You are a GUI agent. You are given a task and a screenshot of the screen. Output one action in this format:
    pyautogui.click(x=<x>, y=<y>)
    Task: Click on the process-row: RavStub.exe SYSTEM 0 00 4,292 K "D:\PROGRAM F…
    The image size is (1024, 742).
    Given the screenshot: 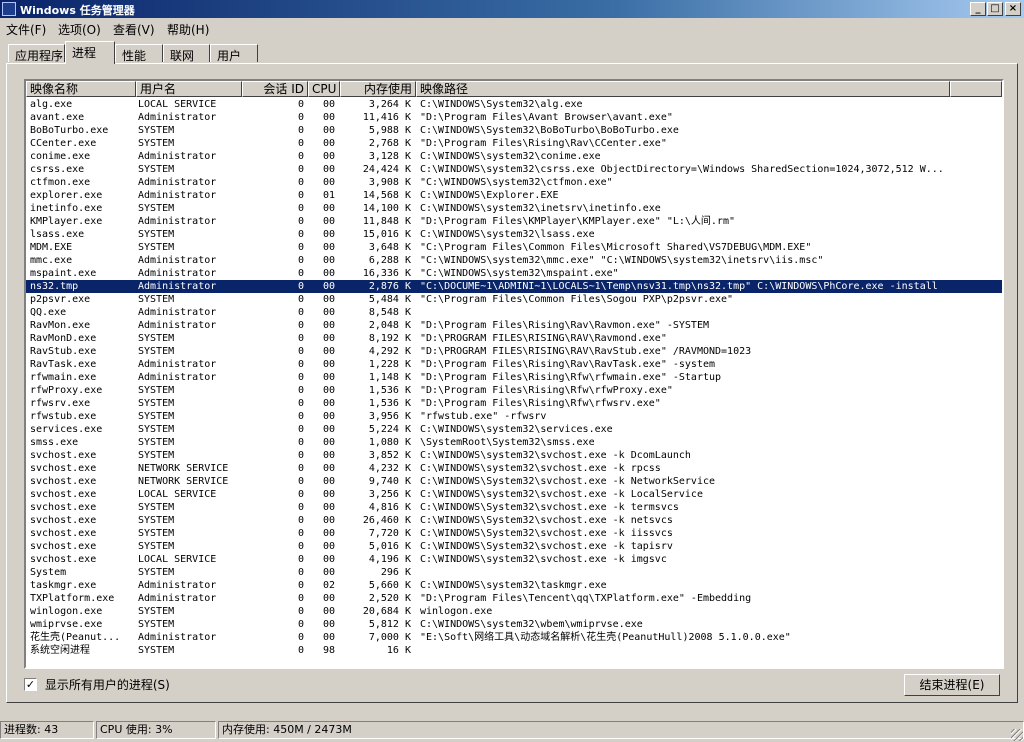 What is the action you would take?
    pyautogui.click(x=514, y=351)
    